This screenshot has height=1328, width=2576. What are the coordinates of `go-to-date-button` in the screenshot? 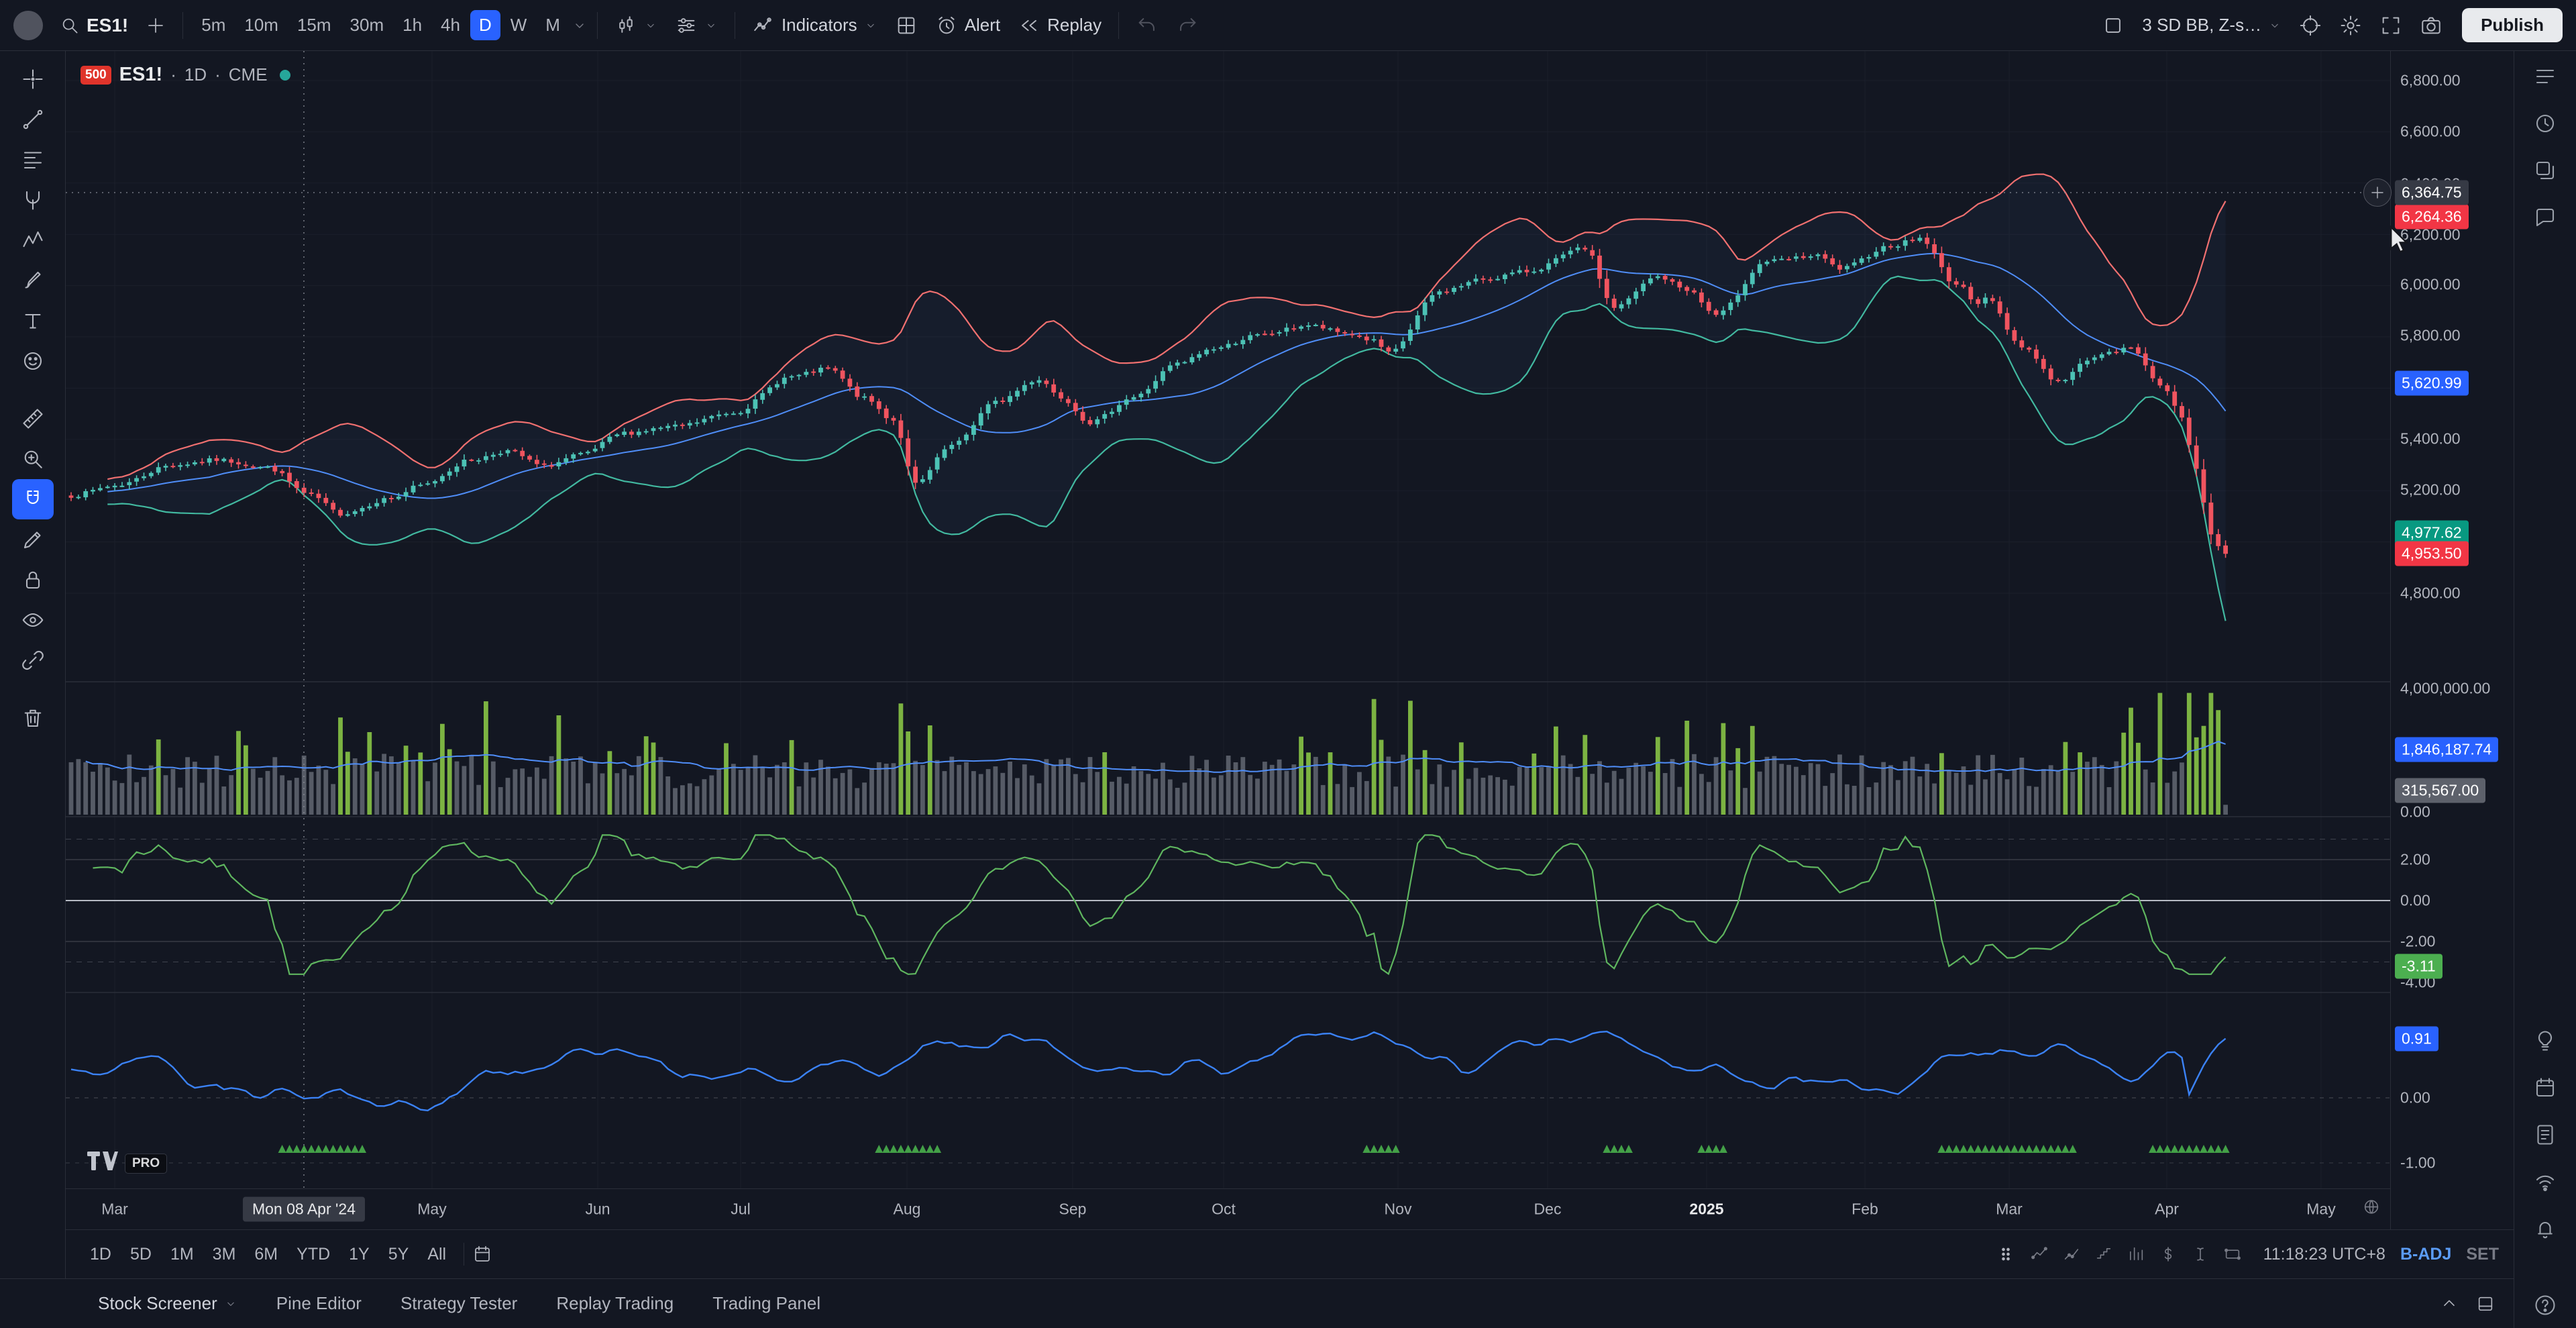 It's located at (482, 1254).